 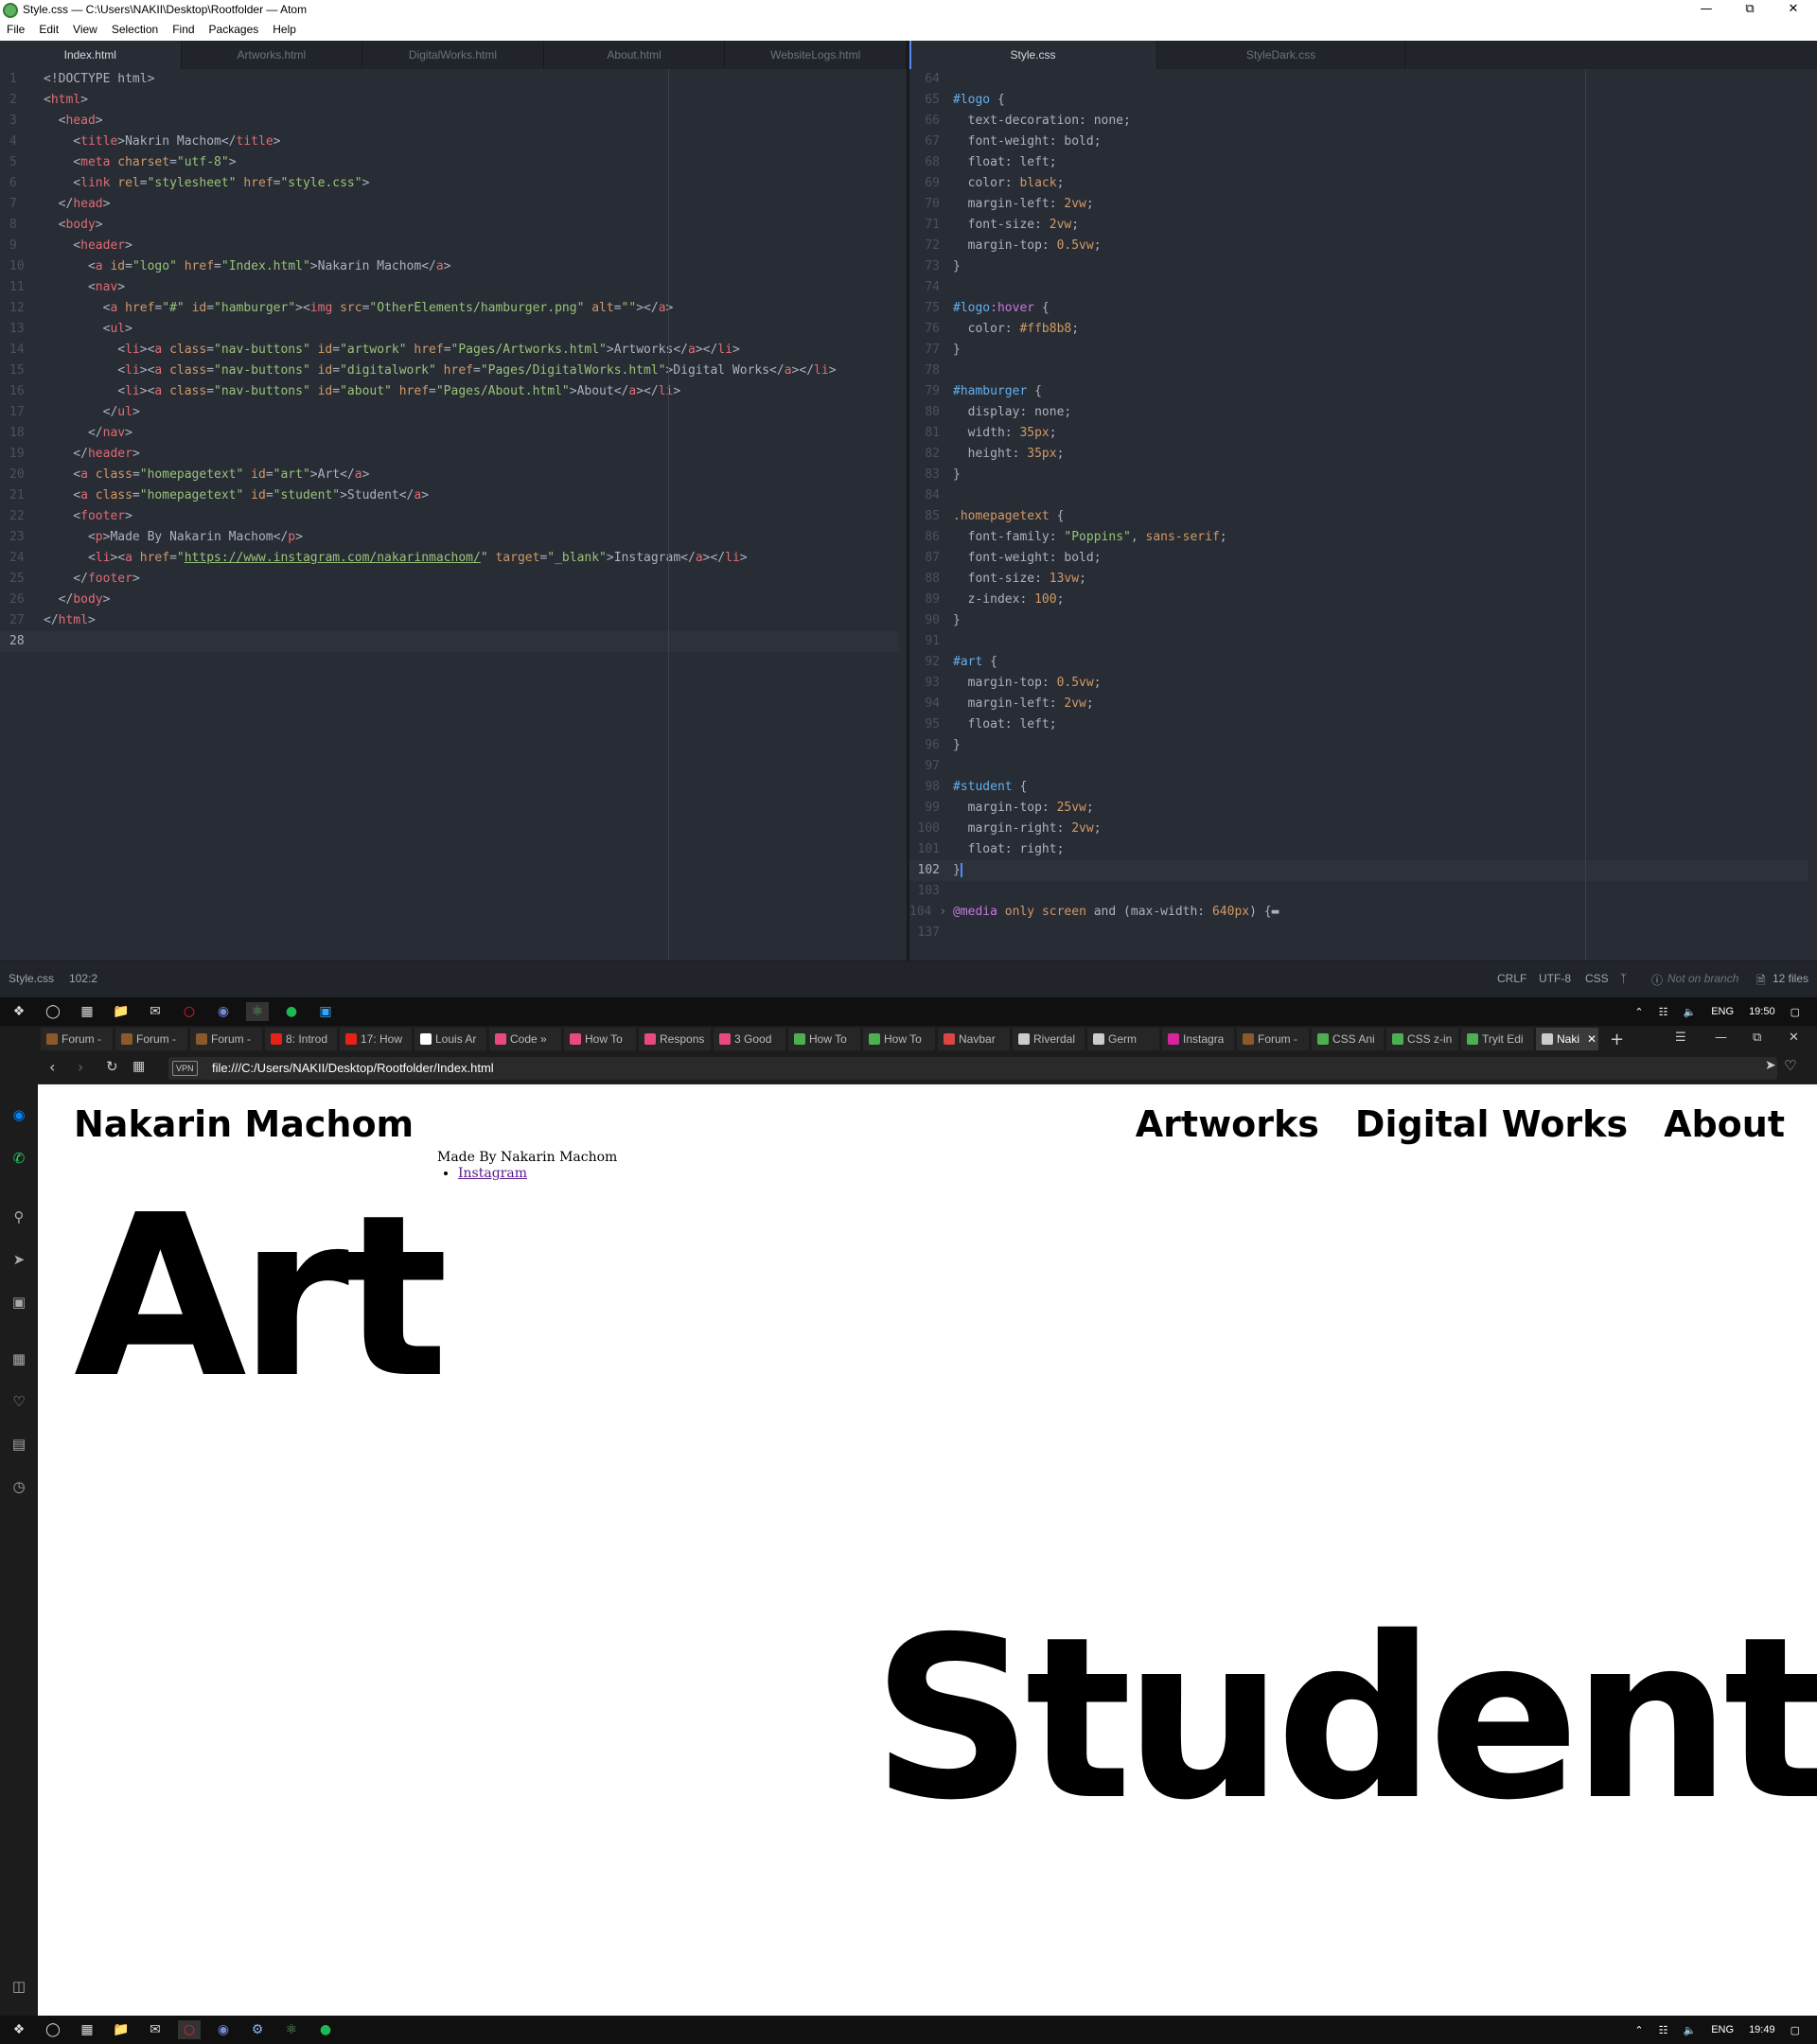 I want to click on restore-icon: ⧉, so click(x=1757, y=1038).